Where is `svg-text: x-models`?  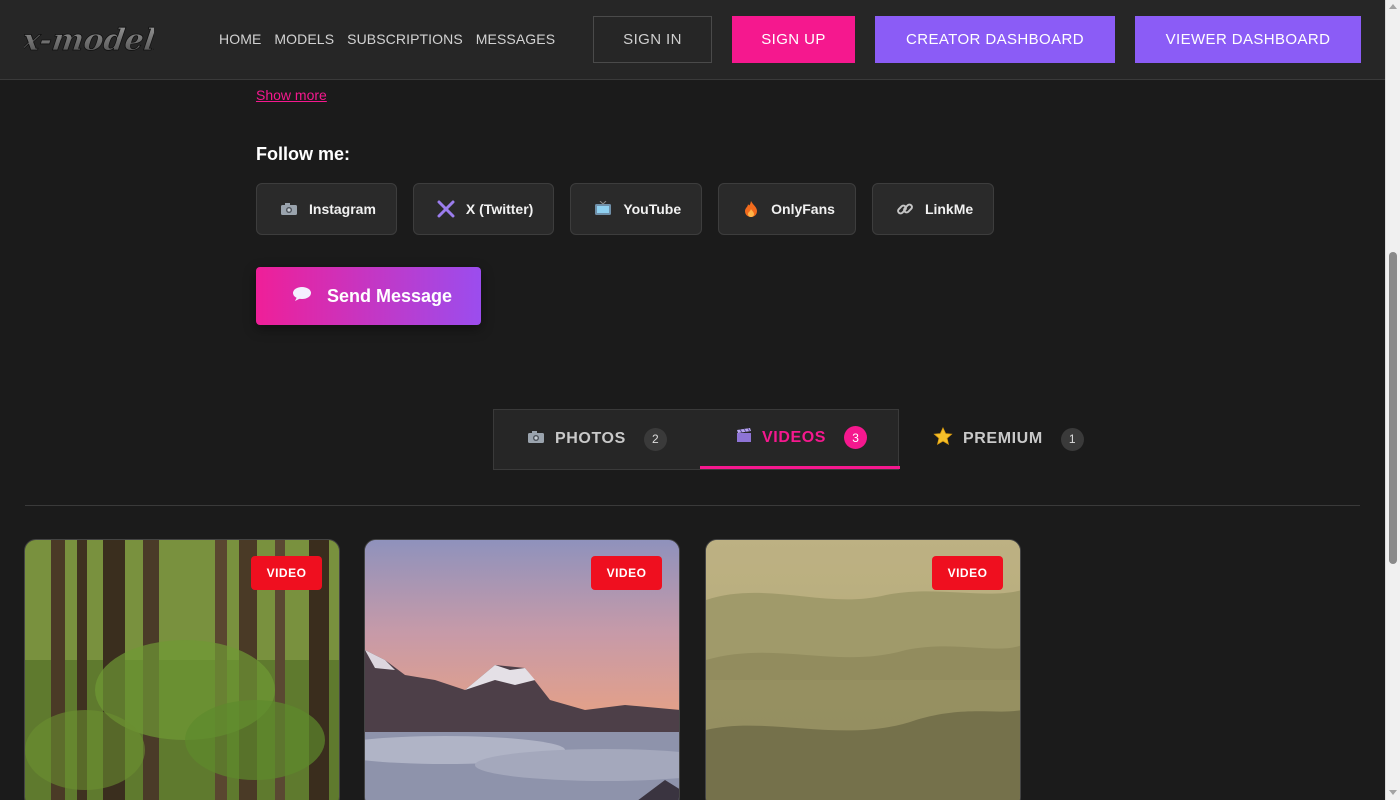
svg-text: x-models is located at coordinates (89, 40).